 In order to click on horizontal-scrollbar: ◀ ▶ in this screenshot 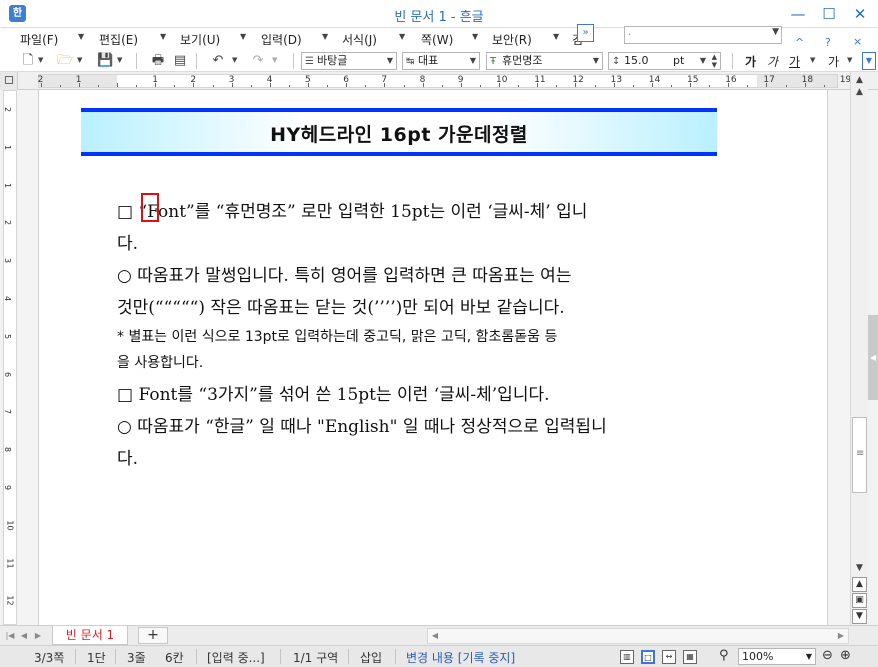, I will do `click(638, 636)`.